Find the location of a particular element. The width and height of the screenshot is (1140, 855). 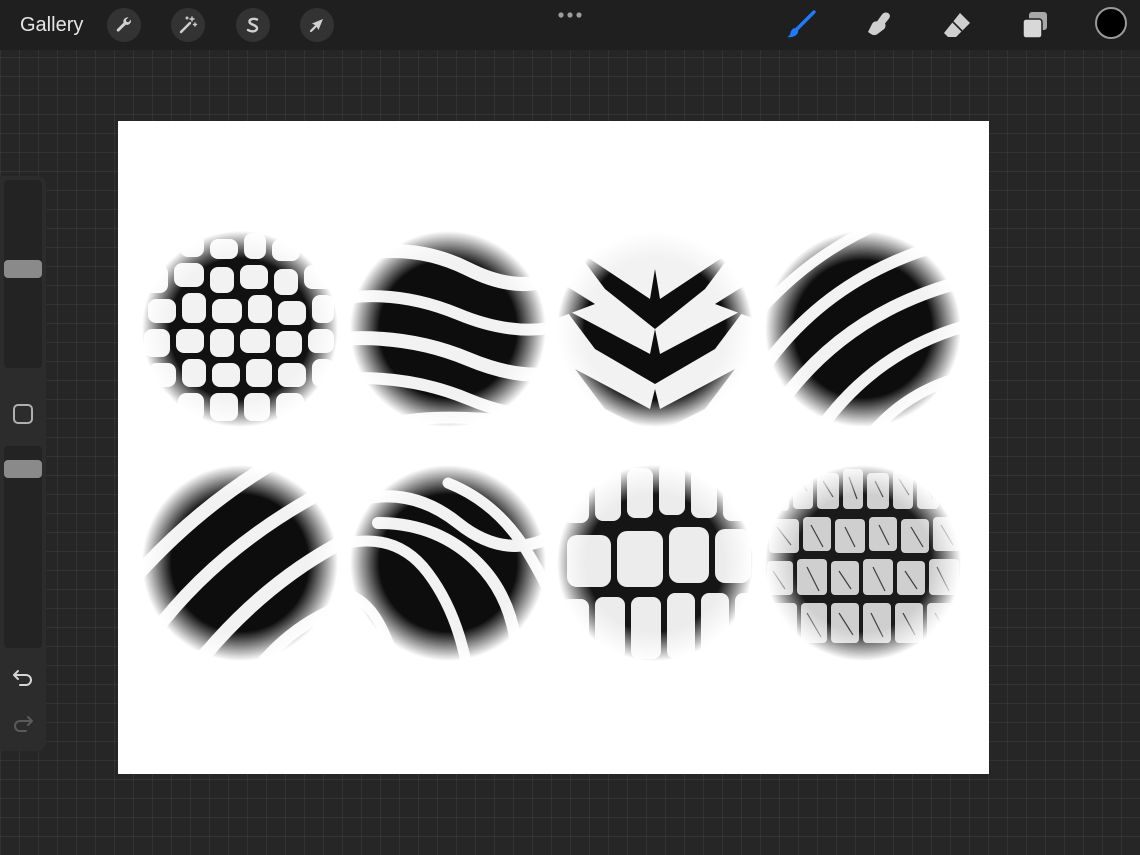

crocodile-skin-cracked-stamp is located at coordinates (863, 563).